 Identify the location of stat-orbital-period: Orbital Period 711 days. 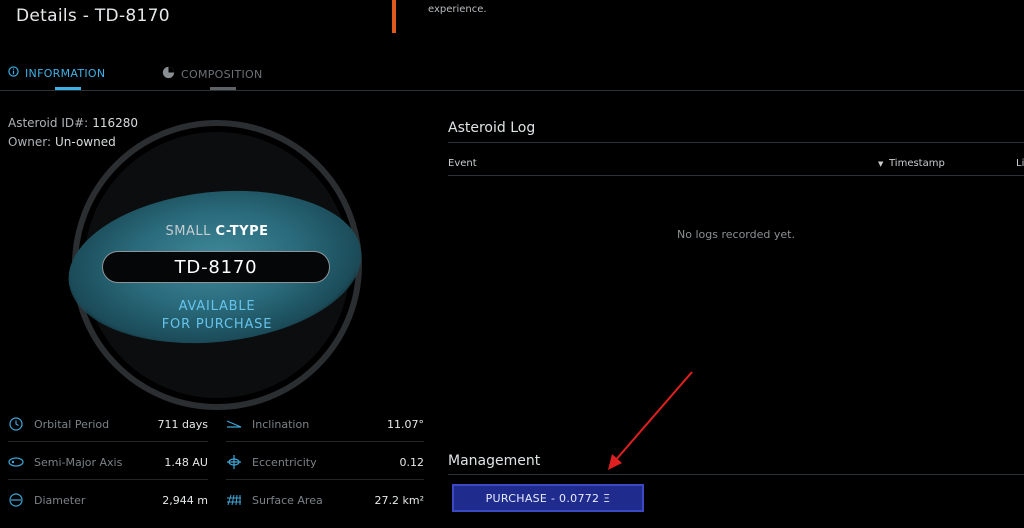
(108, 424).